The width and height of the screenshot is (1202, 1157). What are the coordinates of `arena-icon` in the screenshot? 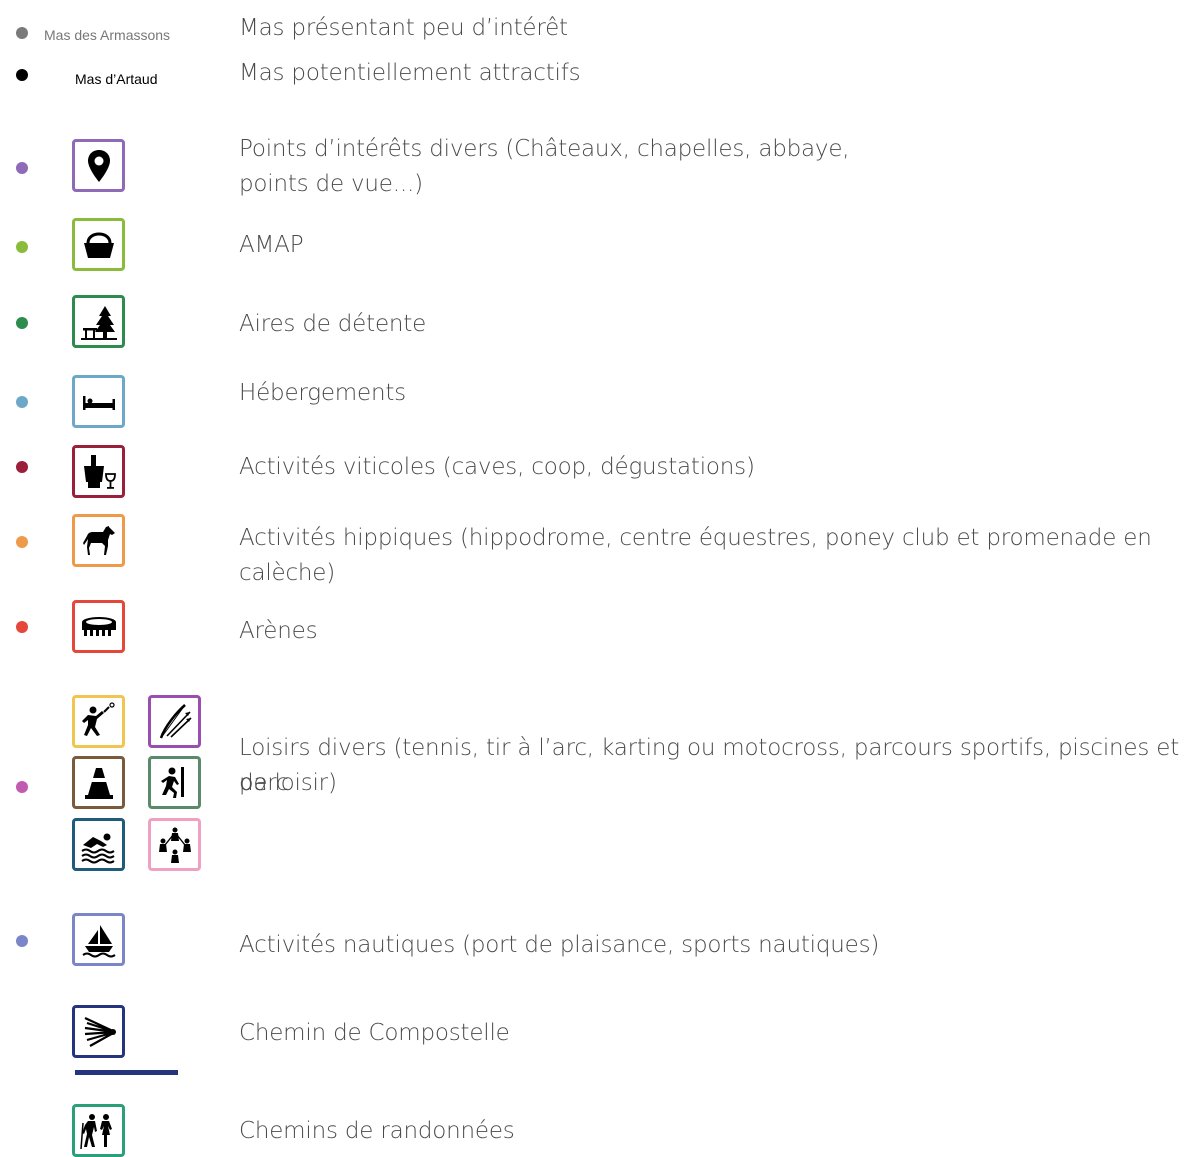 It's located at (98, 626).